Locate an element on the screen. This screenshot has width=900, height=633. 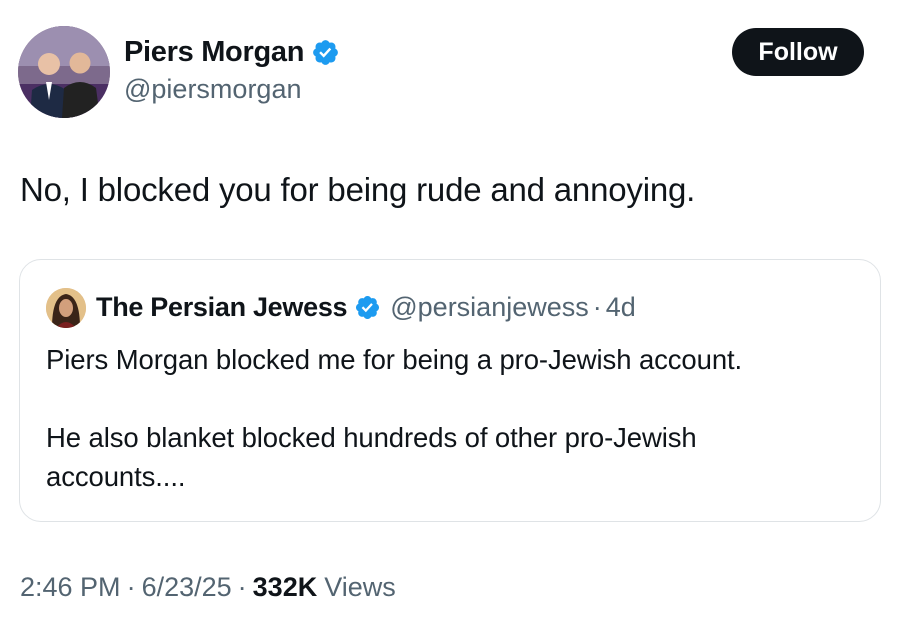
quoted-author-display-name: The Persian Jewess is located at coordinates (222, 307).